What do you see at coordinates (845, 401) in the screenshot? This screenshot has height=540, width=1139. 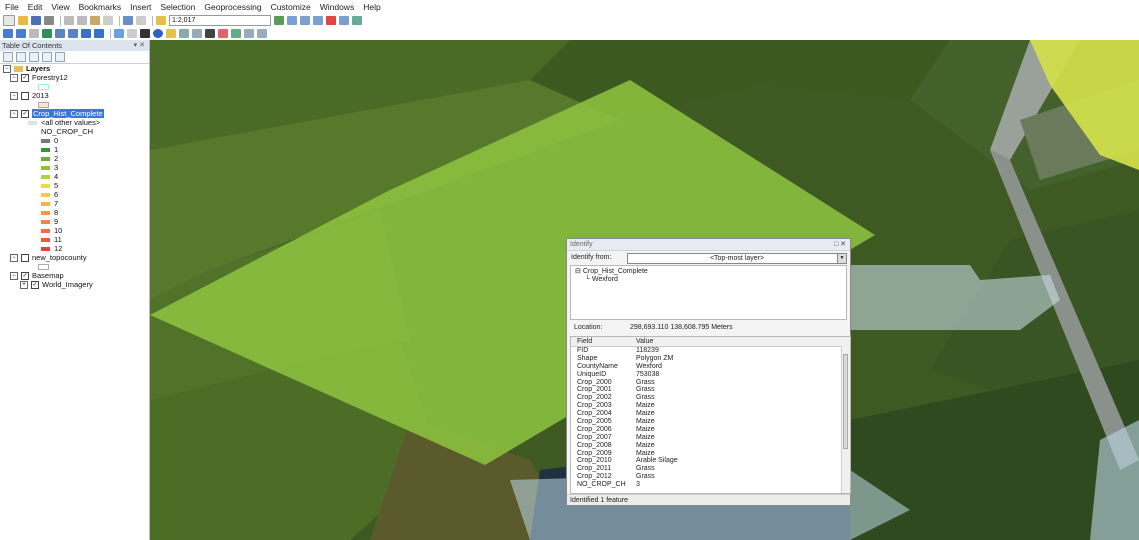 I see `scrollbar-thumb` at bounding box center [845, 401].